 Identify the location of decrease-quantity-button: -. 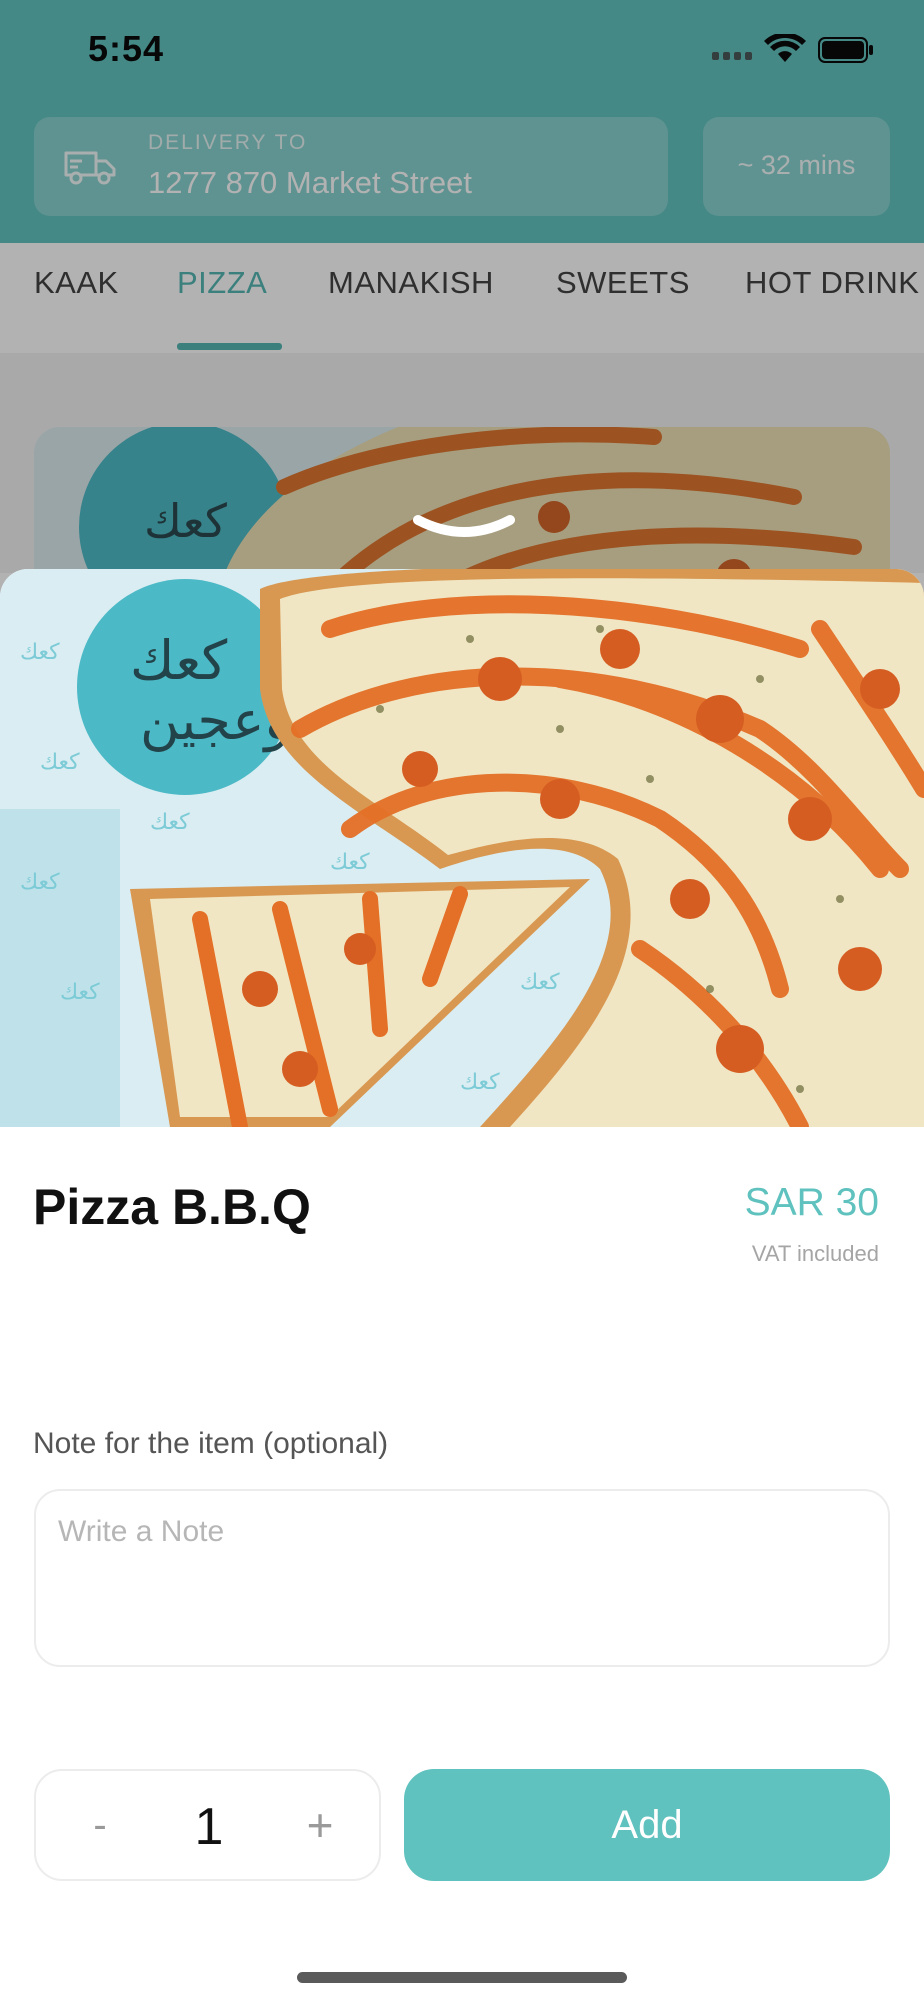
(100, 1827).